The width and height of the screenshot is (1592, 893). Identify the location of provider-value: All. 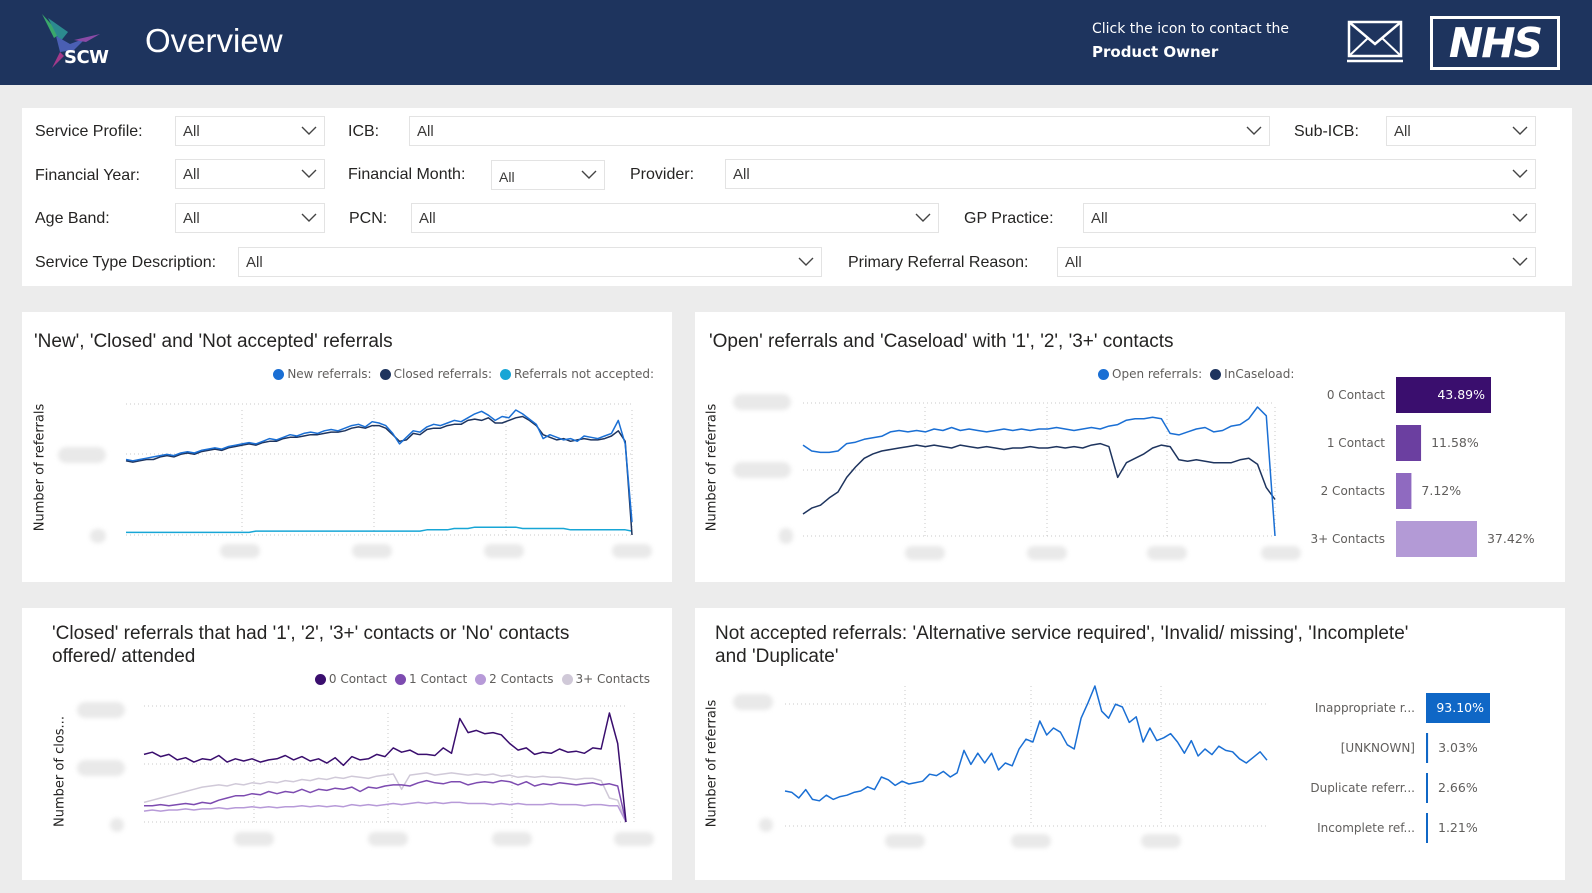
(741, 174).